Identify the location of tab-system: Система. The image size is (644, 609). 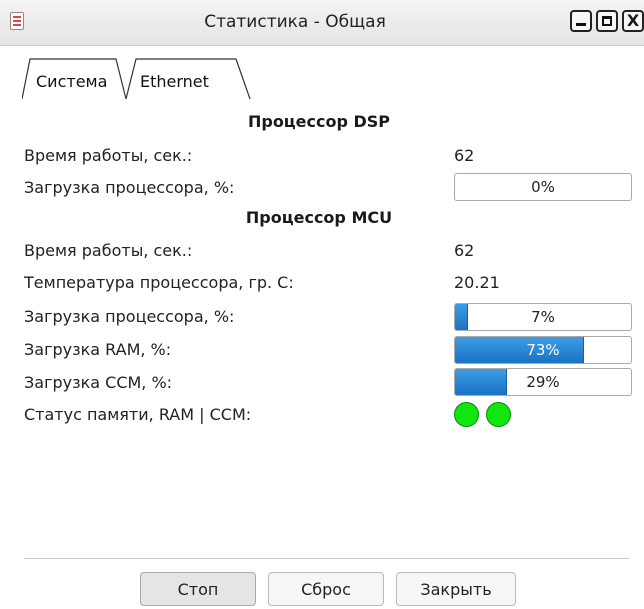
(74, 79).